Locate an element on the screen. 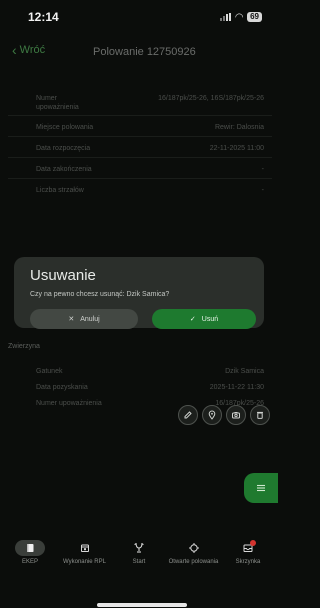  top-bar: ‹ Wróć Polowanie 12750926 is located at coordinates (139, 52).